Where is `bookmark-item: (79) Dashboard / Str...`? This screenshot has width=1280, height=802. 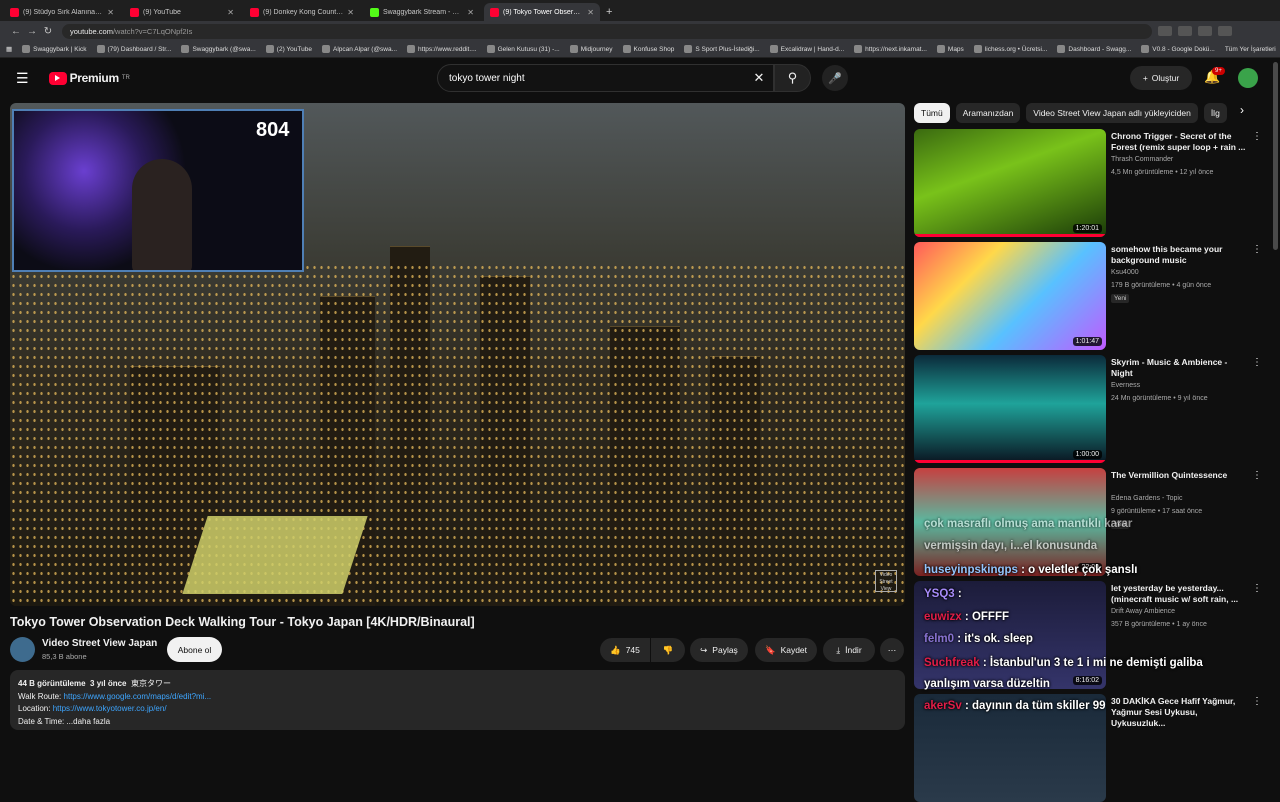 bookmark-item: (79) Dashboard / Str... is located at coordinates (133, 49).